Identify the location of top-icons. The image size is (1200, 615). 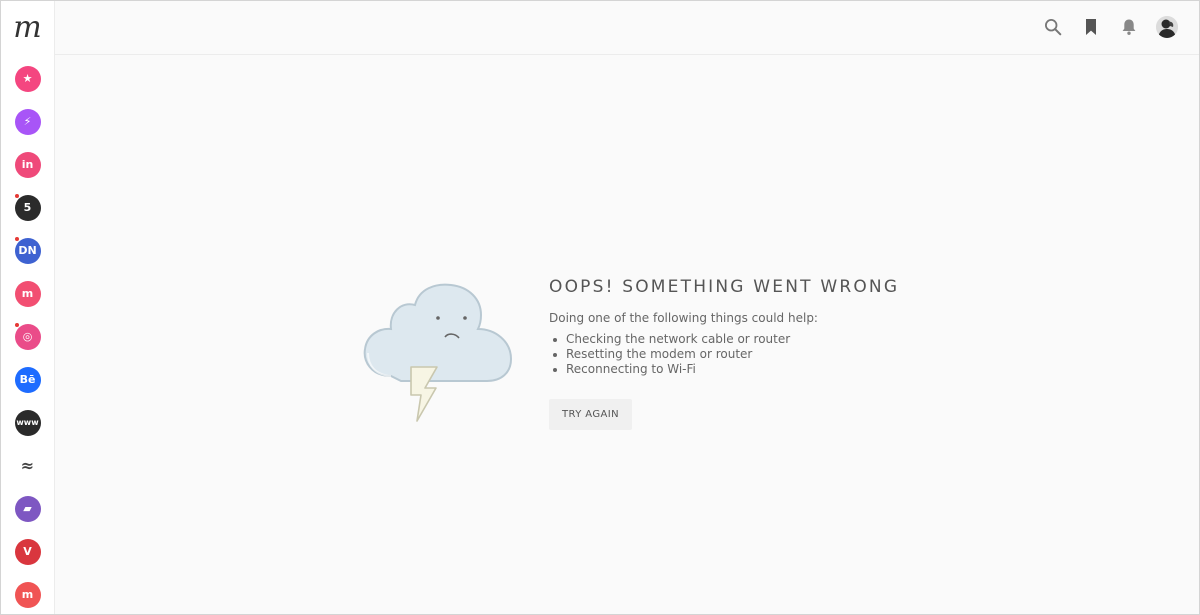
(1110, 27).